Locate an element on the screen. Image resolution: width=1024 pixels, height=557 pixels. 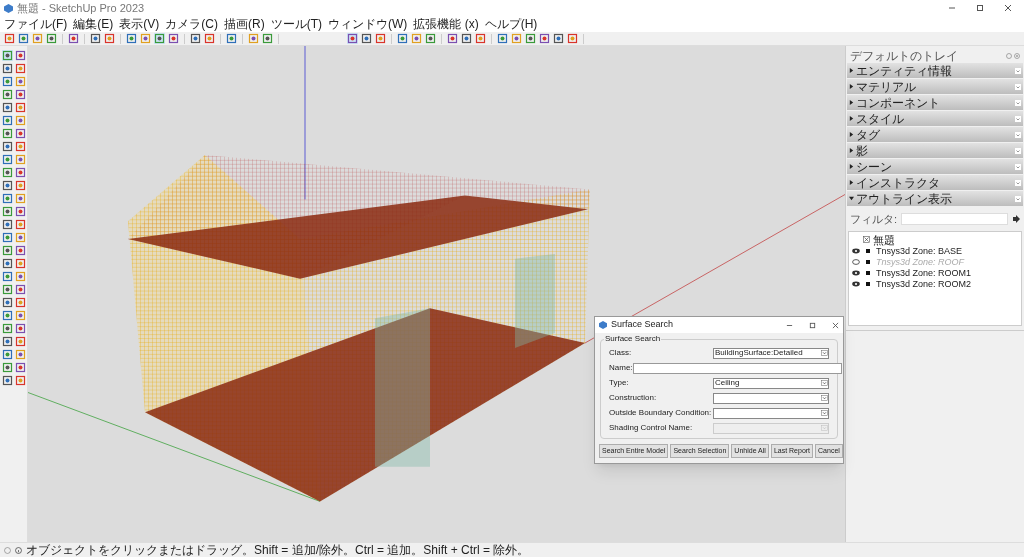
dropdown-field is located at coordinates (771, 398).